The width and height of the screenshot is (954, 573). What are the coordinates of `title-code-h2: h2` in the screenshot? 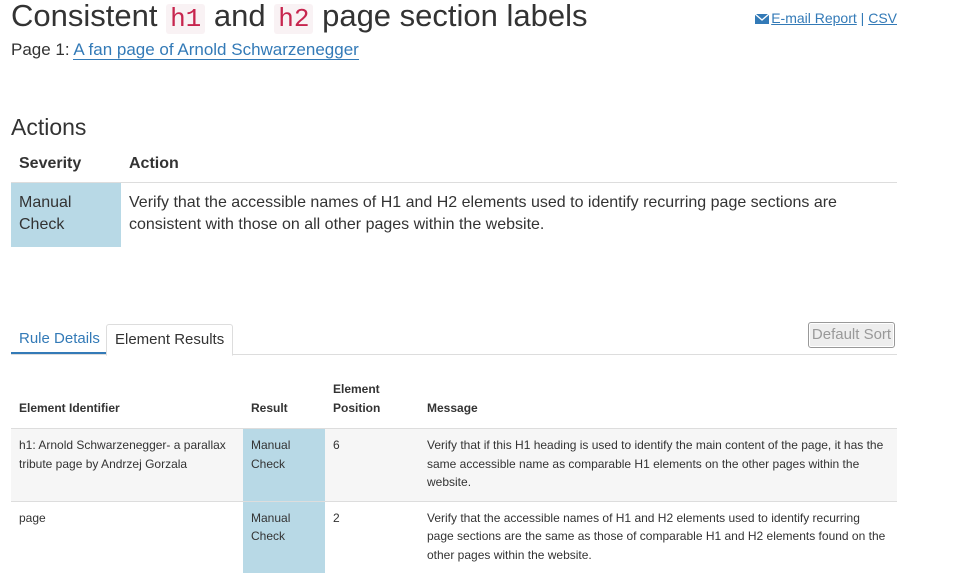 It's located at (294, 19).